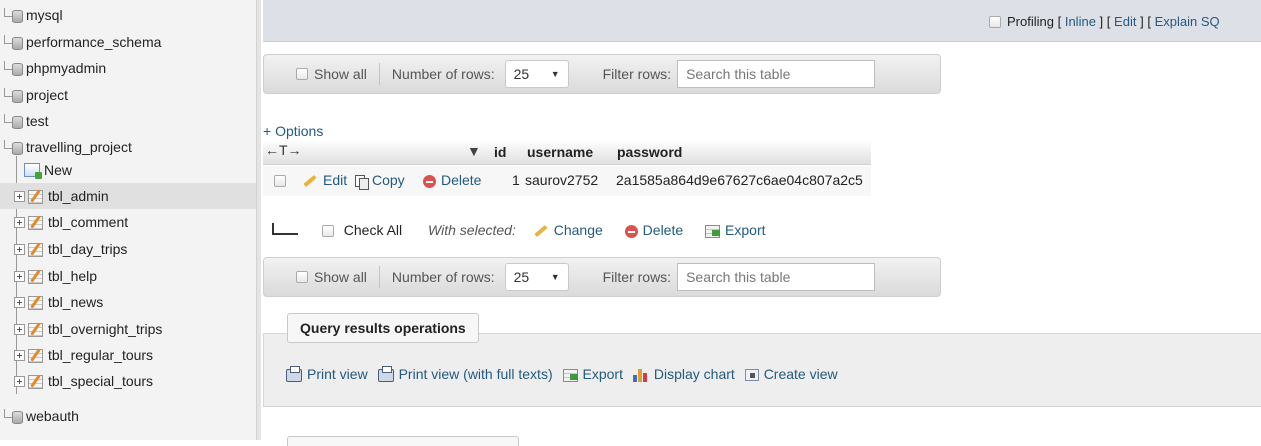 The image size is (1261, 446). I want to click on sidebar-table-tbl-regular-tours: tbl_regular_tours, so click(128, 355).